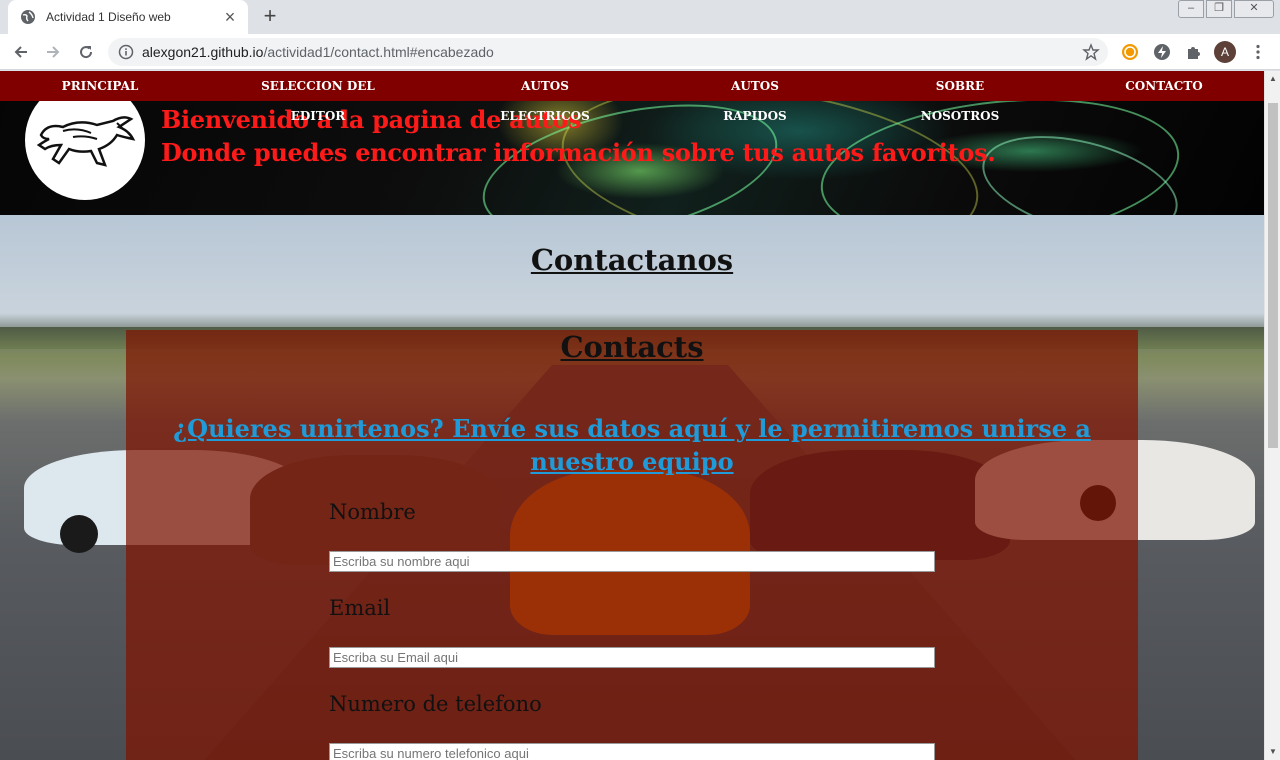 The width and height of the screenshot is (1280, 760). What do you see at coordinates (318, 86) in the screenshot?
I see `nav-seleccion-del-editor: SELECCION DEL` at bounding box center [318, 86].